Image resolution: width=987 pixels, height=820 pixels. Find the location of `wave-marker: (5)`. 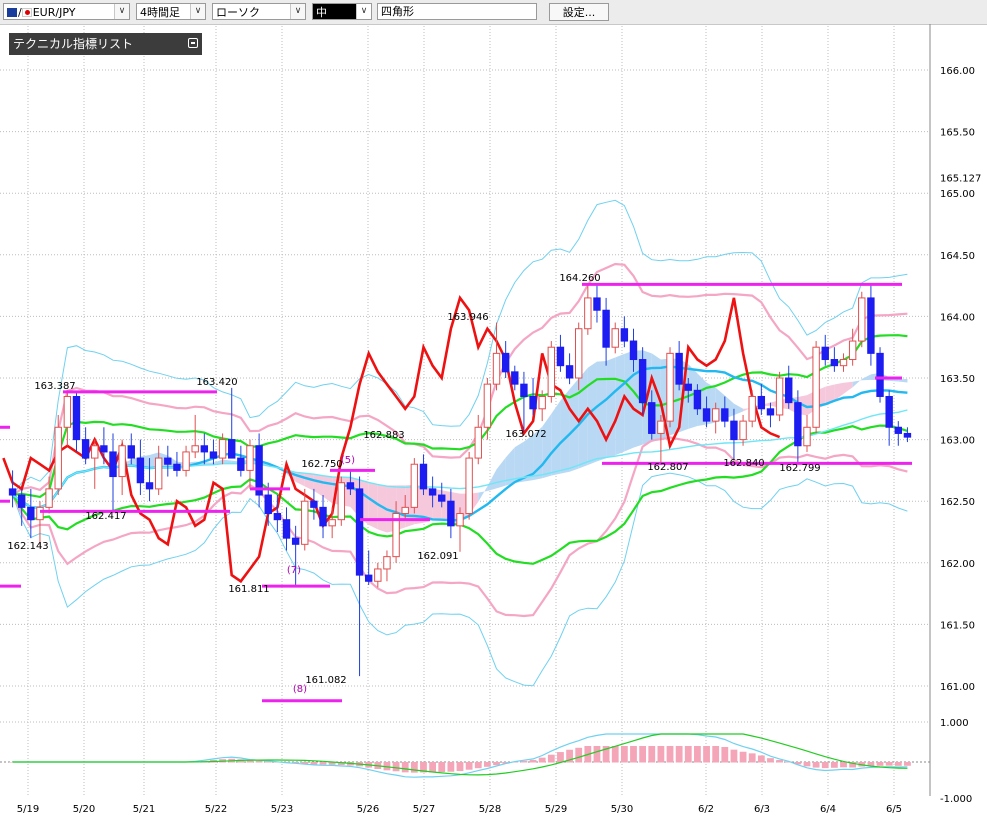

wave-marker: (5) is located at coordinates (348, 460).